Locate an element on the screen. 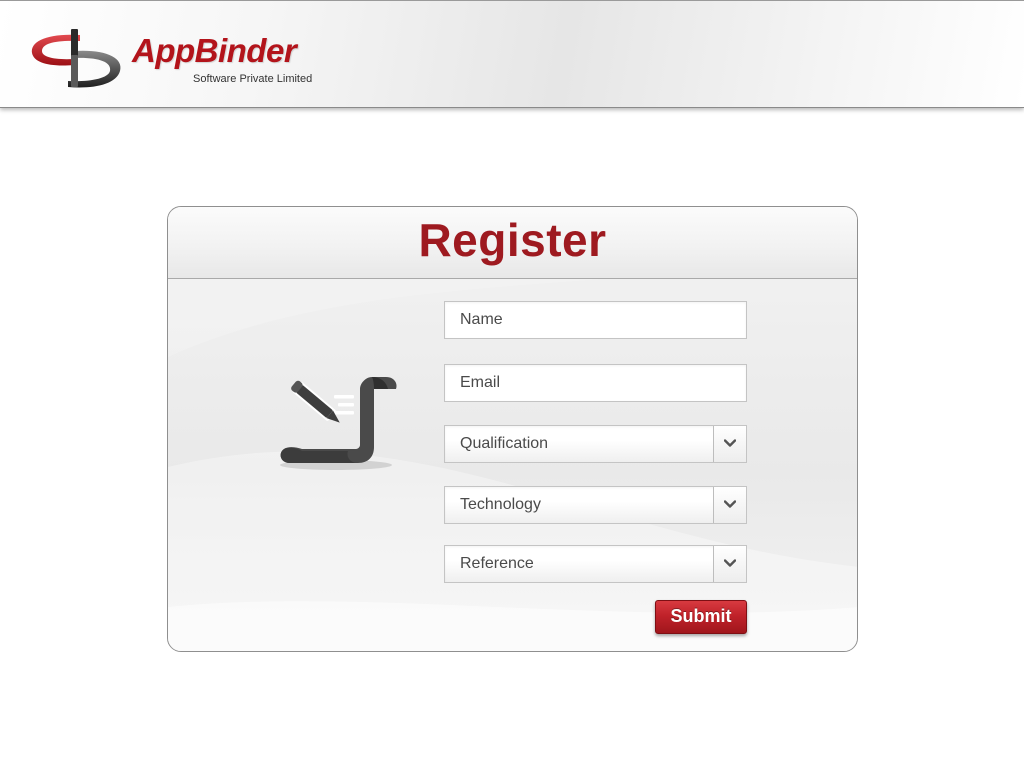 Image resolution: width=1024 pixels, height=768 pixels. reference-value: Reference is located at coordinates (497, 563).